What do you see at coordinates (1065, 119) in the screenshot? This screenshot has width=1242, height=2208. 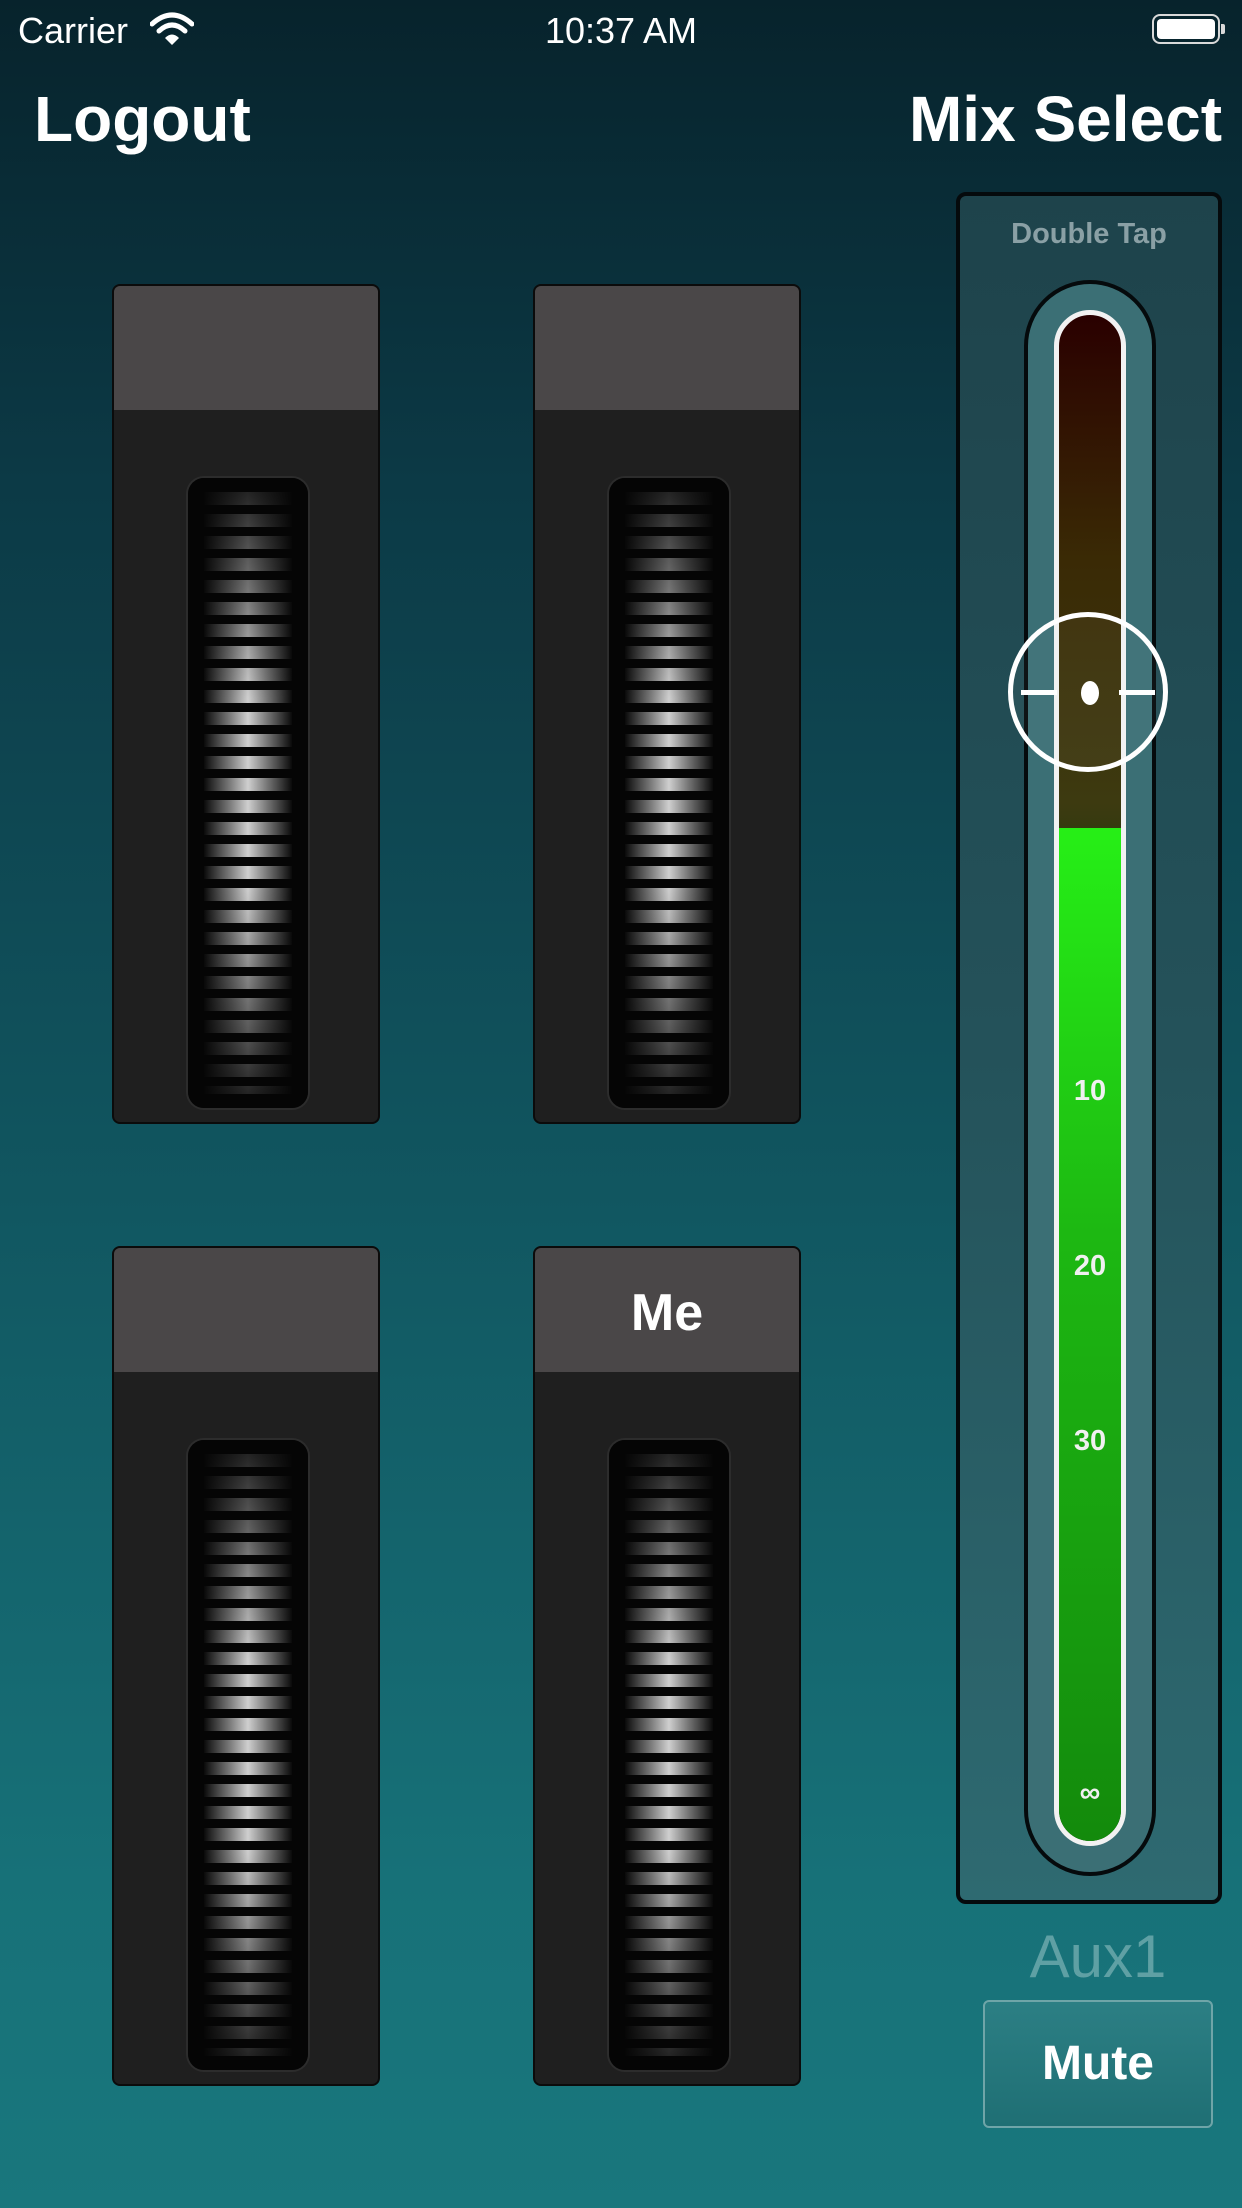 I see `mix-select-button: Mix Select` at bounding box center [1065, 119].